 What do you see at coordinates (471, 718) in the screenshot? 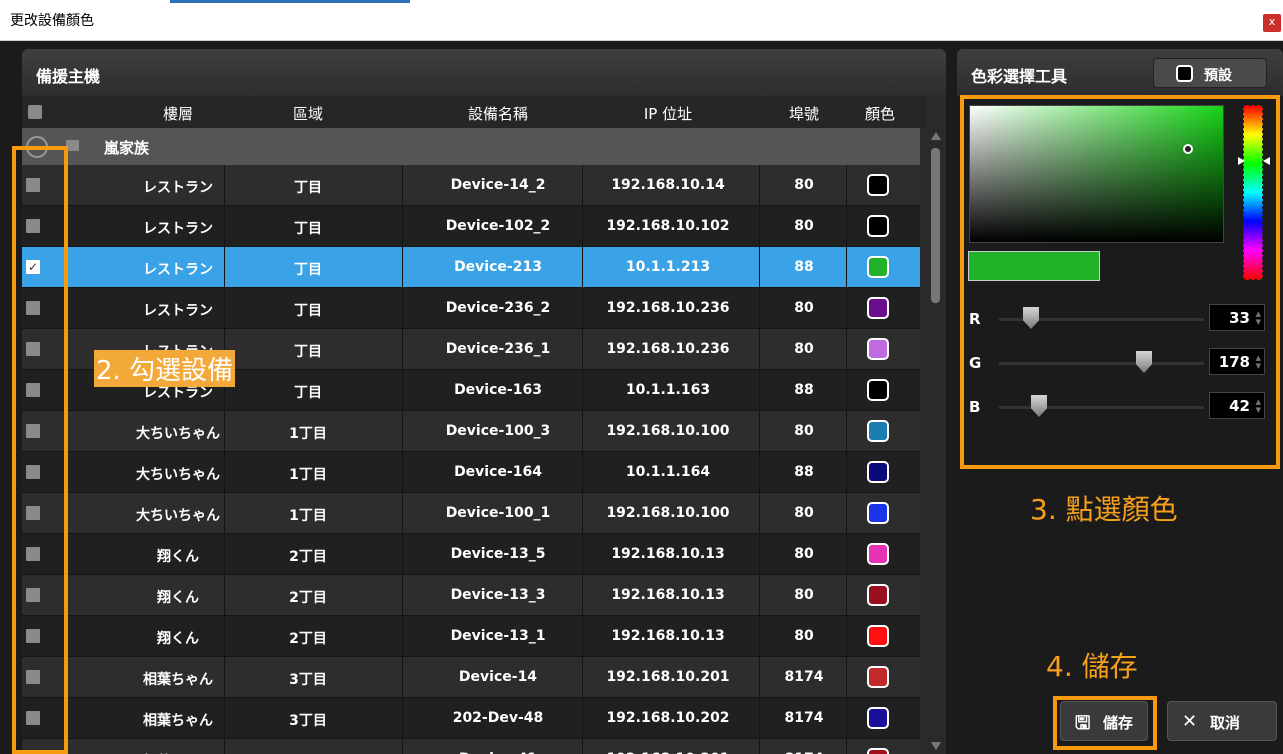
I see `table-row: 相葉ちゃん 3丁目 202-Dev-48 192.168.10.202 8174` at bounding box center [471, 718].